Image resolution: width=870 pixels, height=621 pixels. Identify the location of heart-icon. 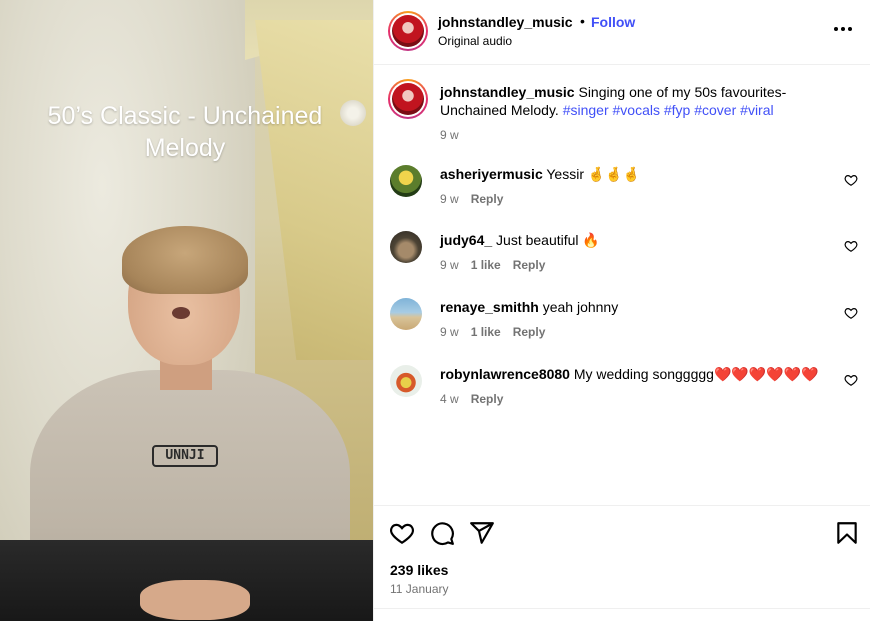
(402, 533).